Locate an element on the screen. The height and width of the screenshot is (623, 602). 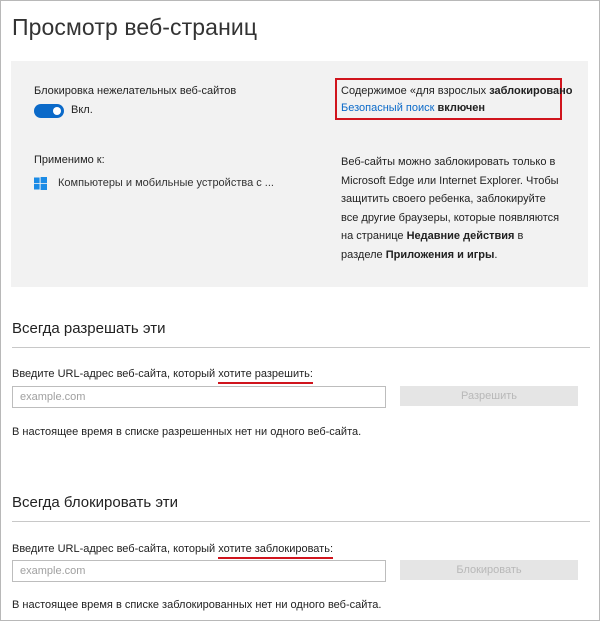
safe-search-state: включен is located at coordinates (459, 108).